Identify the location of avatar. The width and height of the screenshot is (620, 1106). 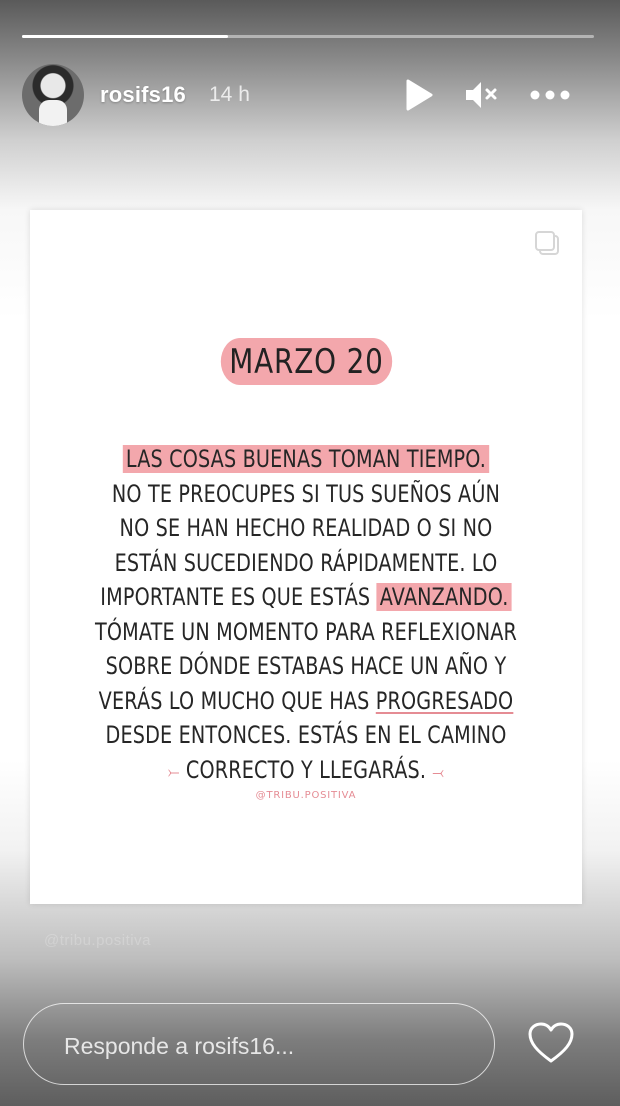
(53, 95).